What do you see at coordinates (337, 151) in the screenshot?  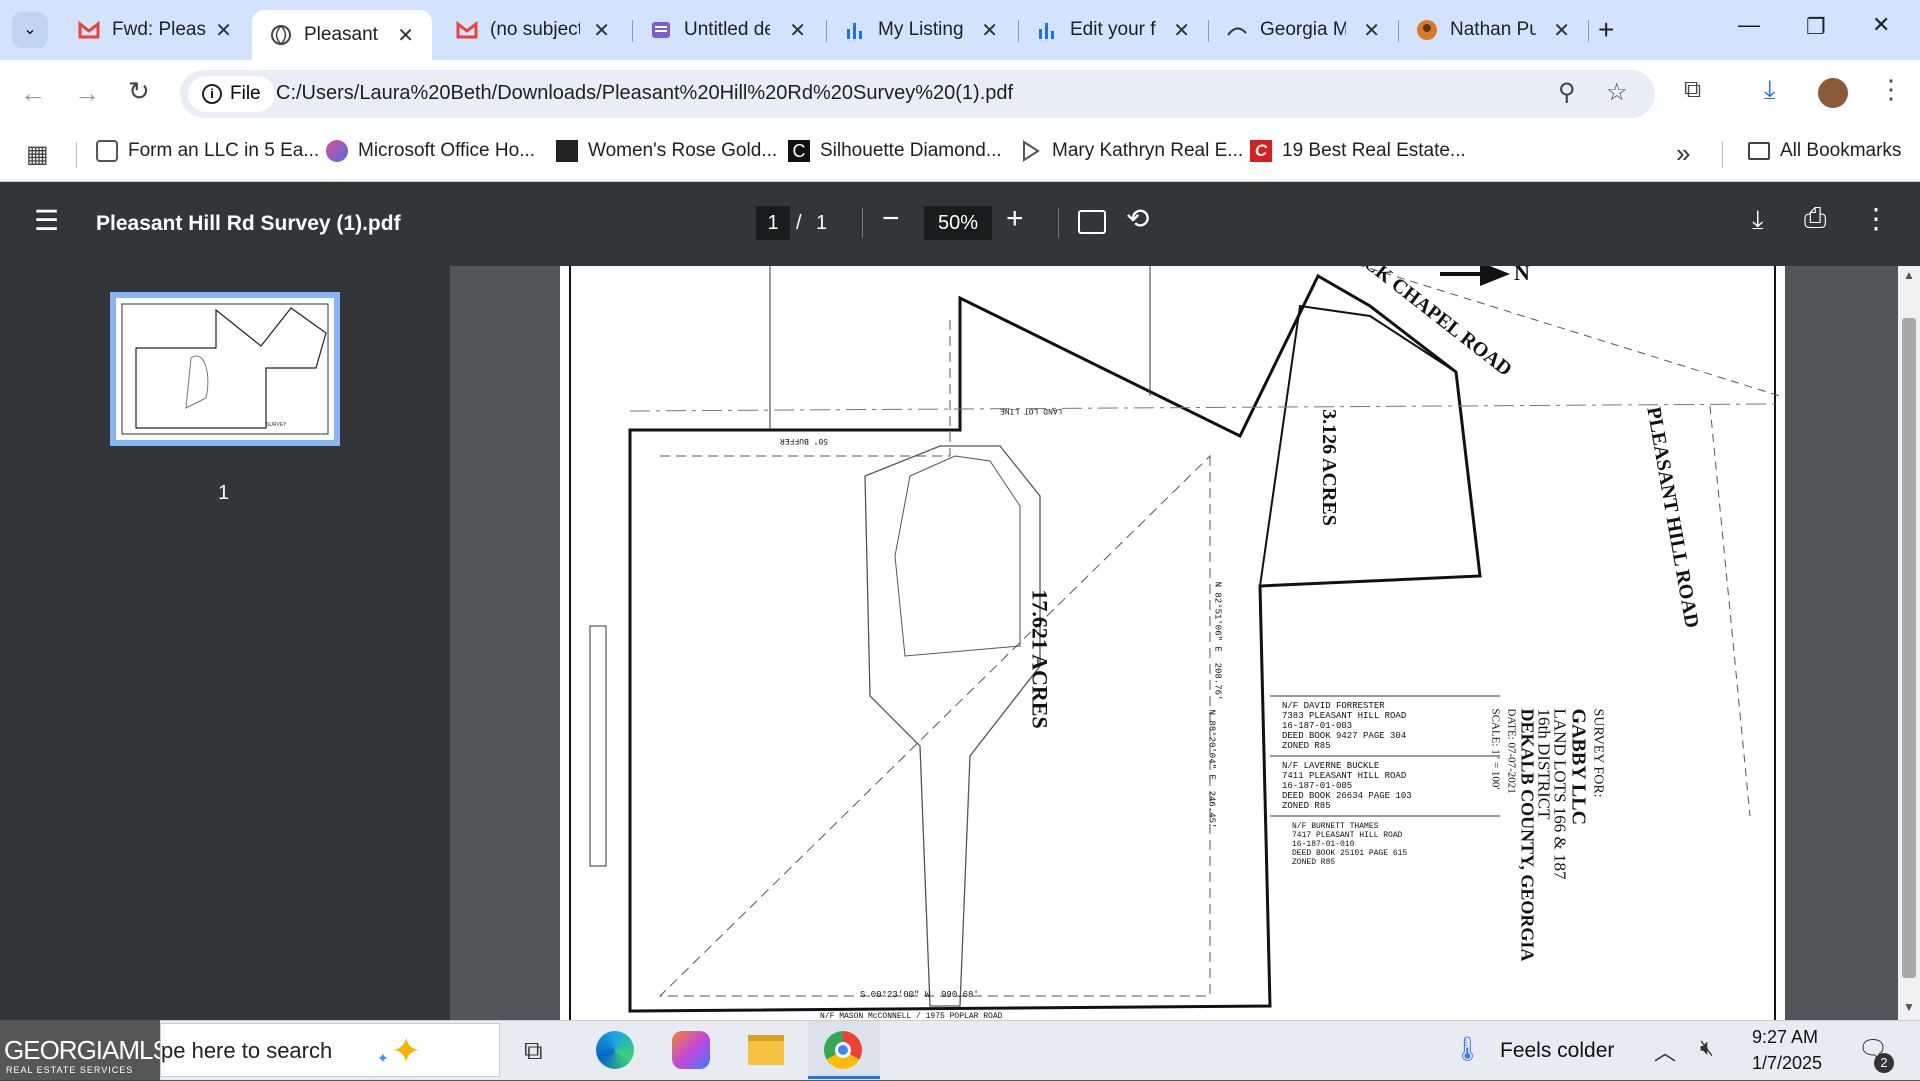 I see `office-icon` at bounding box center [337, 151].